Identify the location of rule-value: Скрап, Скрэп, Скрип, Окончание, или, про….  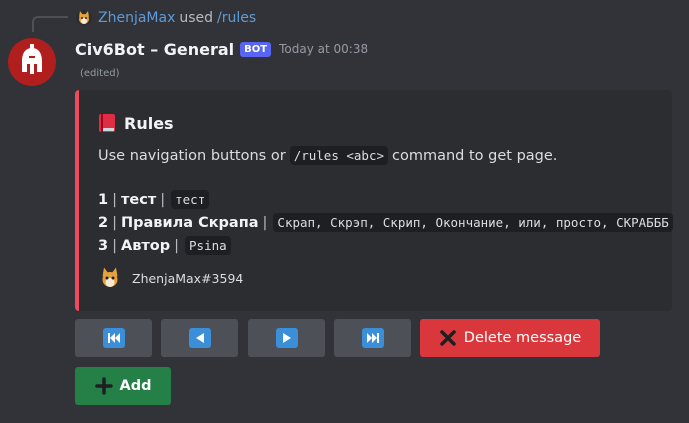
(473, 222).